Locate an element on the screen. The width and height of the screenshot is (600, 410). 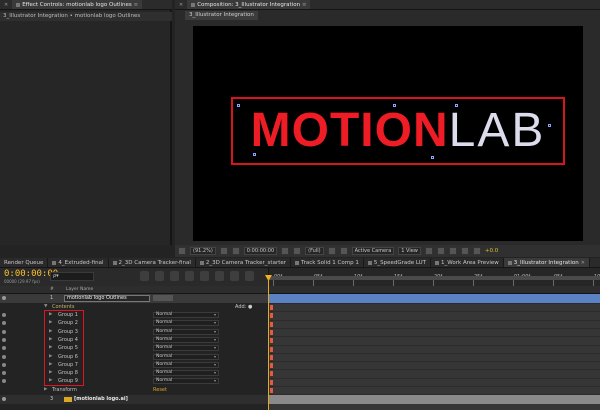
brainstorm-icon is located at coordinates (219, 276).